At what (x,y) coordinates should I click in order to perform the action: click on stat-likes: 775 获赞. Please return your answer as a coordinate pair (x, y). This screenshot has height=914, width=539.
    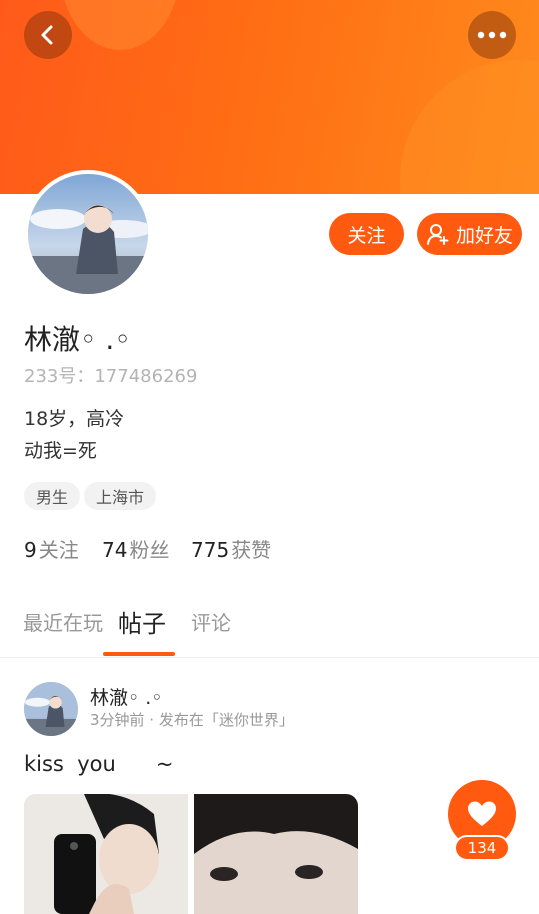
    Looking at the image, I should click on (231, 548).